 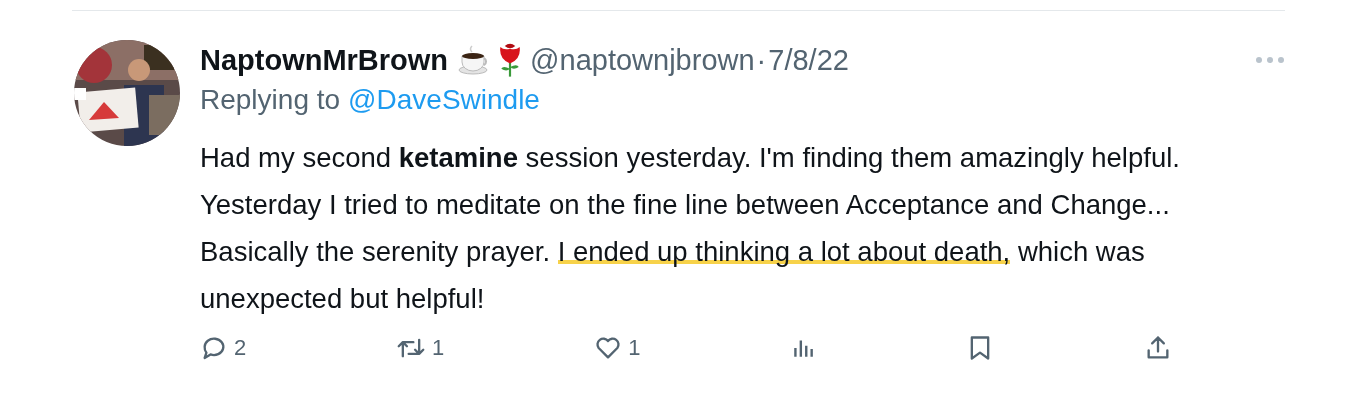 What do you see at coordinates (617, 348) in the screenshot?
I see `like-button: 1` at bounding box center [617, 348].